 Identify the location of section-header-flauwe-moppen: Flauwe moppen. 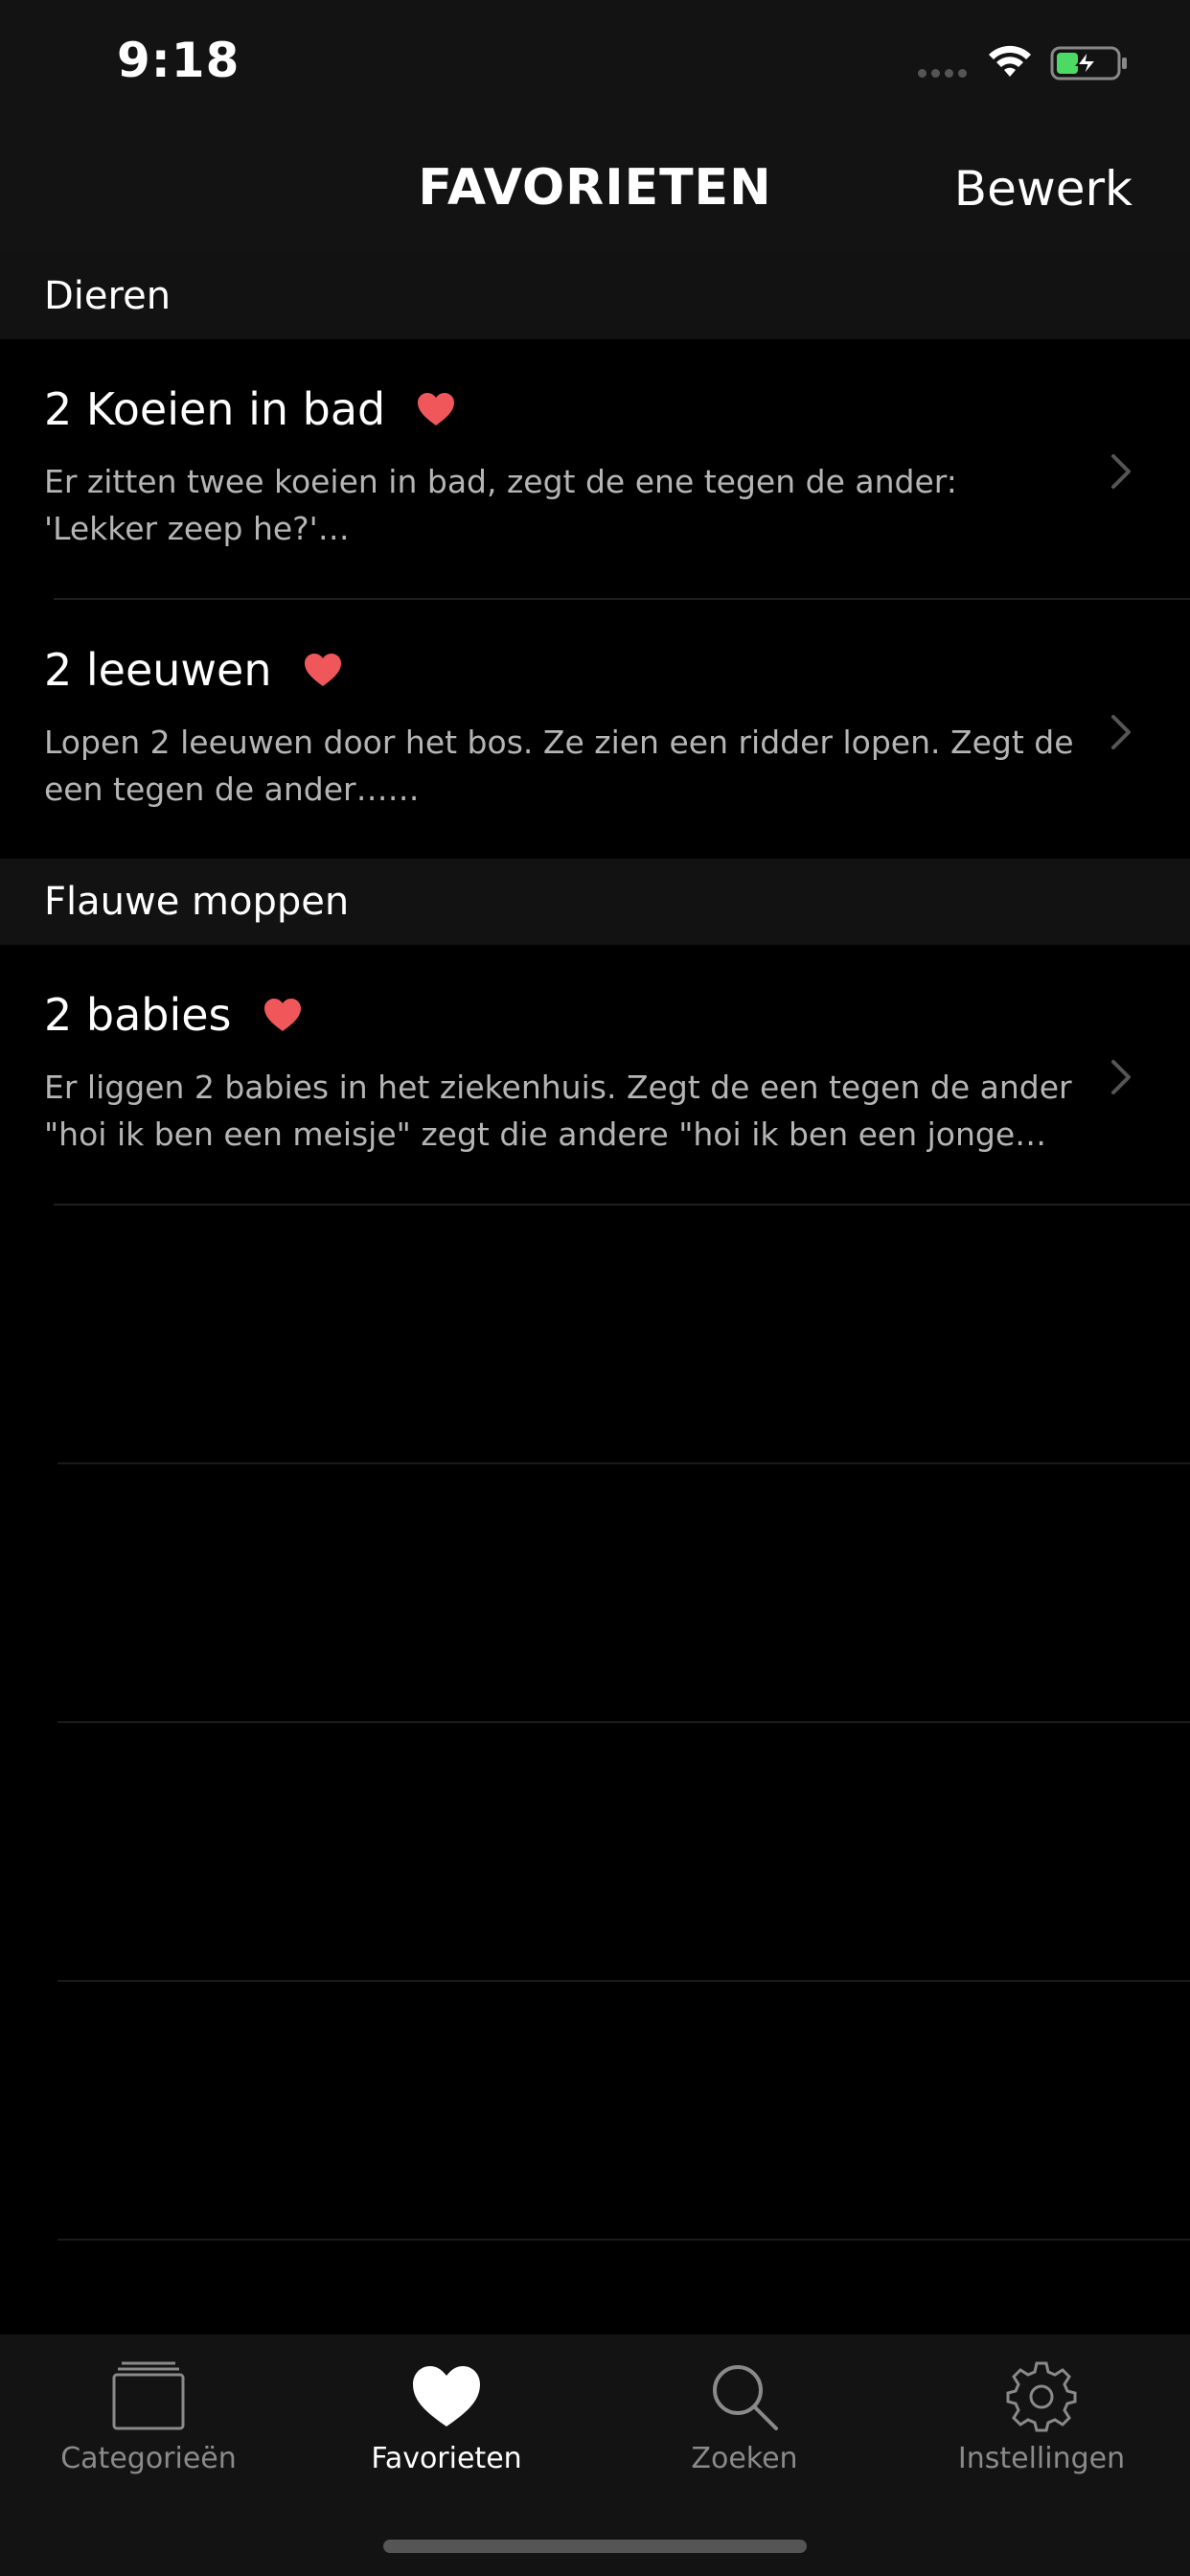
(595, 902).